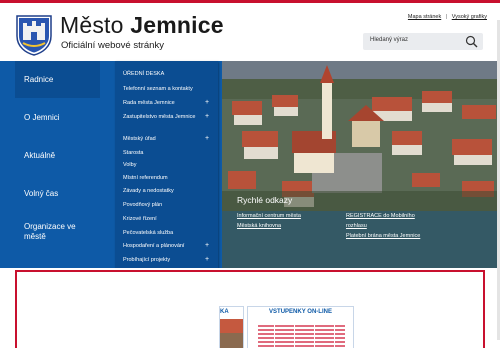 Image resolution: width=500 pixels, height=348 pixels. What do you see at coordinates (301, 334) in the screenshot?
I see `seat-map-image` at bounding box center [301, 334].